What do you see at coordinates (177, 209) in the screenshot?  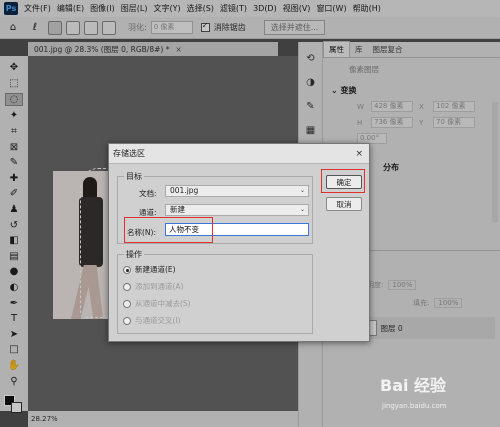 I see `channel-select-value: 新建` at bounding box center [177, 209].